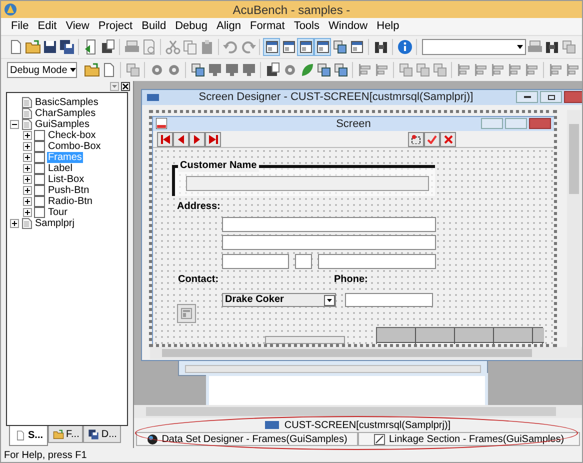 Image resolution: width=583 pixels, height=463 pixels. Describe the element at coordinates (267, 26) in the screenshot. I see `menu-item: Format` at that location.